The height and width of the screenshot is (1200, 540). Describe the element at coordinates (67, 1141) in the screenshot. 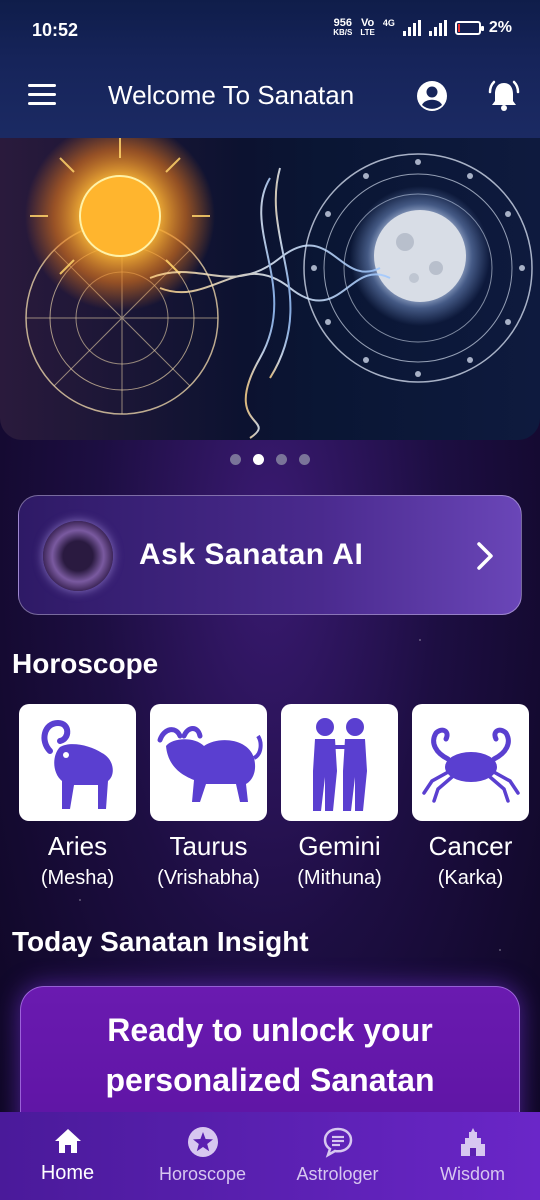

I see `home-icon` at that location.